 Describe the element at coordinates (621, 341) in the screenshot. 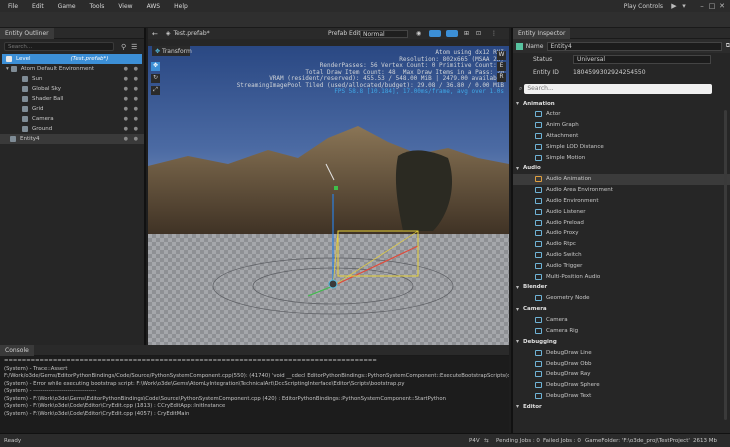

I see `category-debugging: Debugging` at that location.